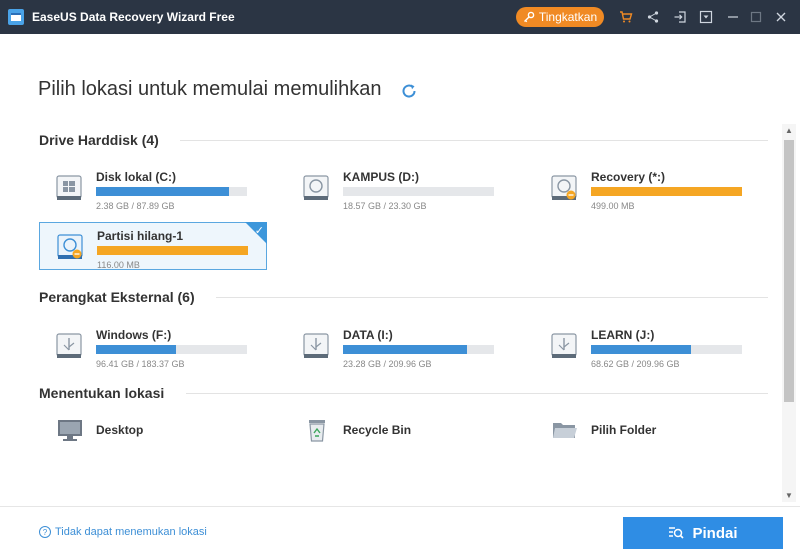  I want to click on drive-size: 68.62 GB / 209.96 GB, so click(635, 364).